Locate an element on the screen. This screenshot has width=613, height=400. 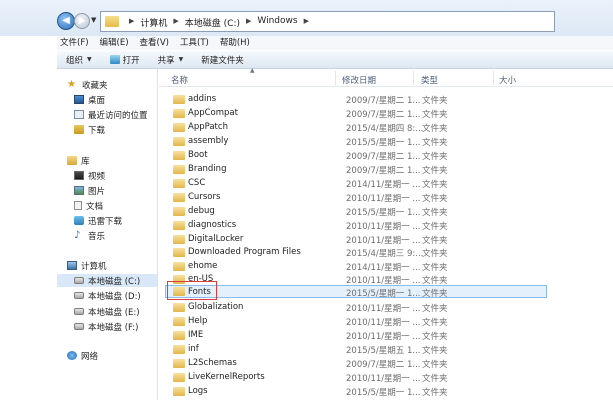
file-row-logs: Logs 2015/5/星期一 1... 文件夹 is located at coordinates (358, 391).